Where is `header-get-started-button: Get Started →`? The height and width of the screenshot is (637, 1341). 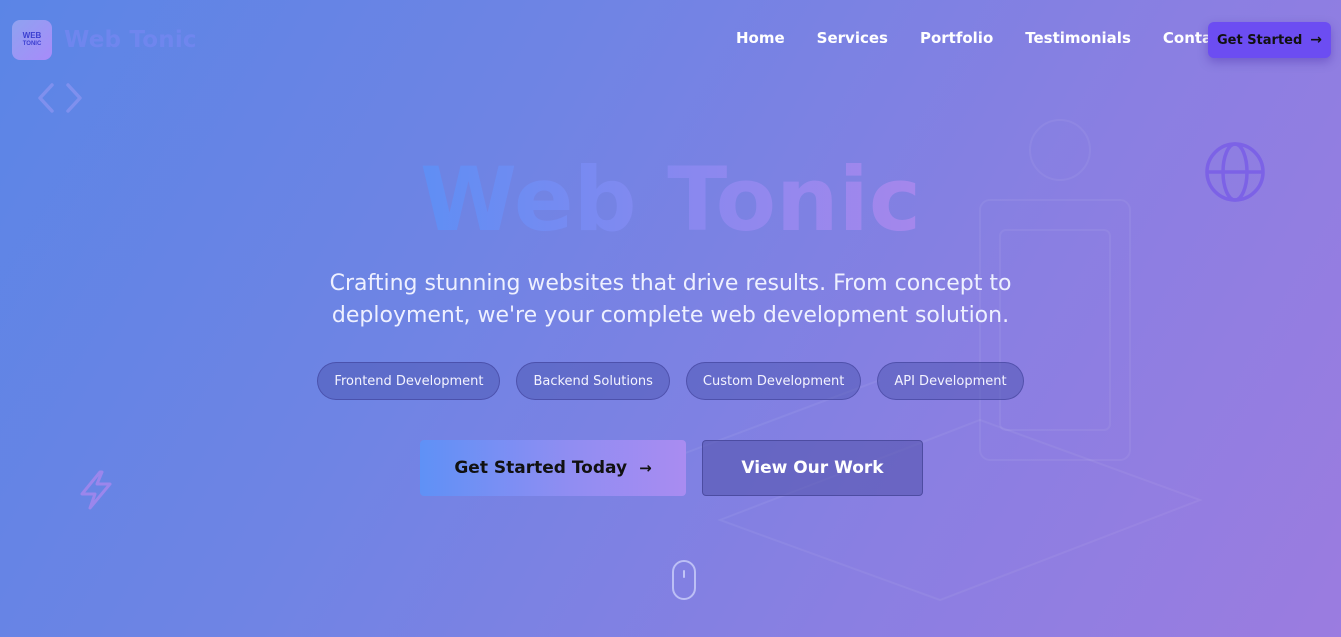 header-get-started-button: Get Started → is located at coordinates (1269, 40).